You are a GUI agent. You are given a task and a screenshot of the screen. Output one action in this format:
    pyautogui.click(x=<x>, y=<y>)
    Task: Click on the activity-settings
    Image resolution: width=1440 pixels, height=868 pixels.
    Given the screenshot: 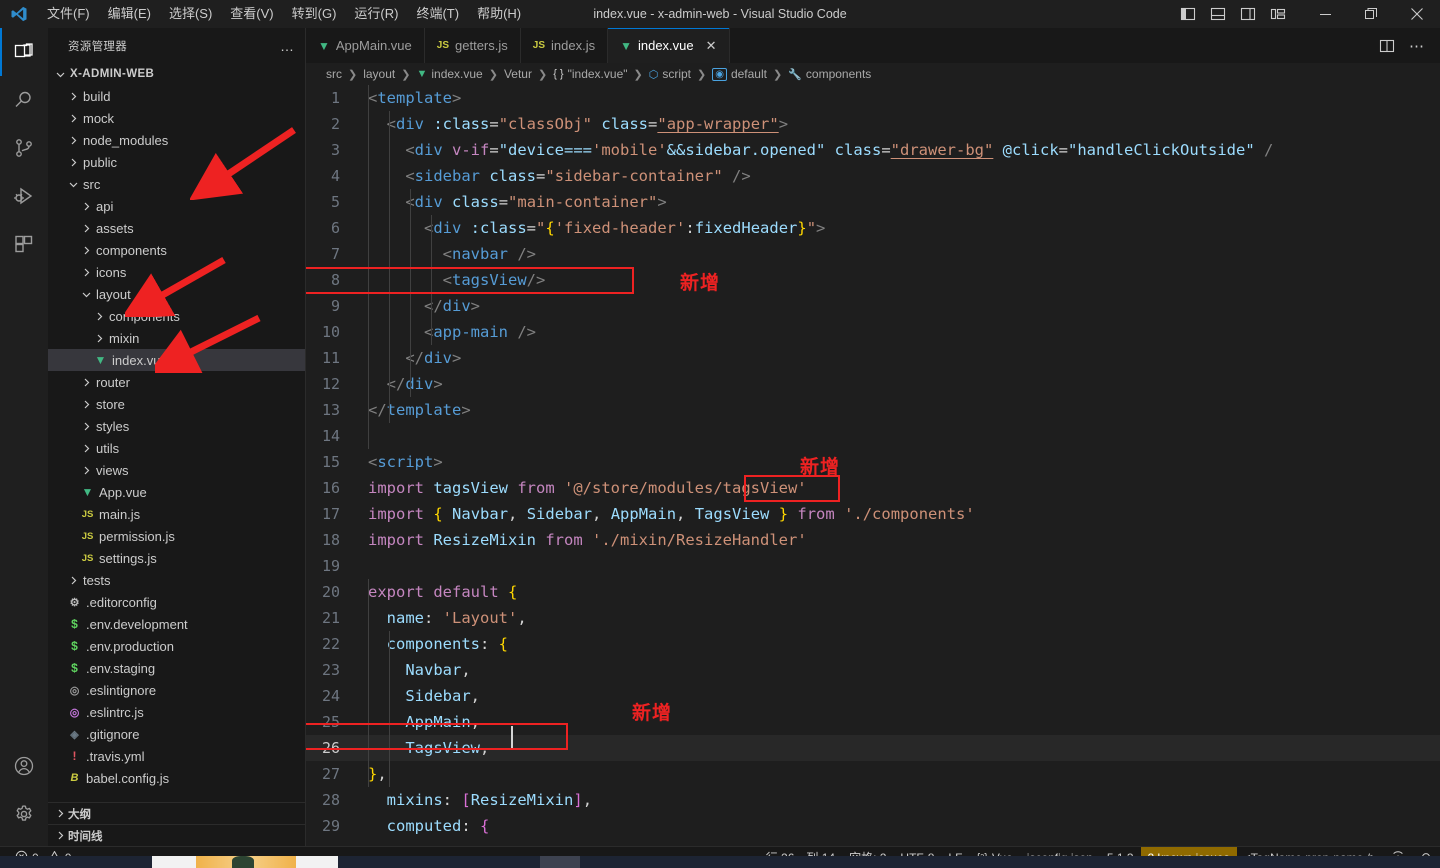 What is the action you would take?
    pyautogui.click(x=24, y=814)
    